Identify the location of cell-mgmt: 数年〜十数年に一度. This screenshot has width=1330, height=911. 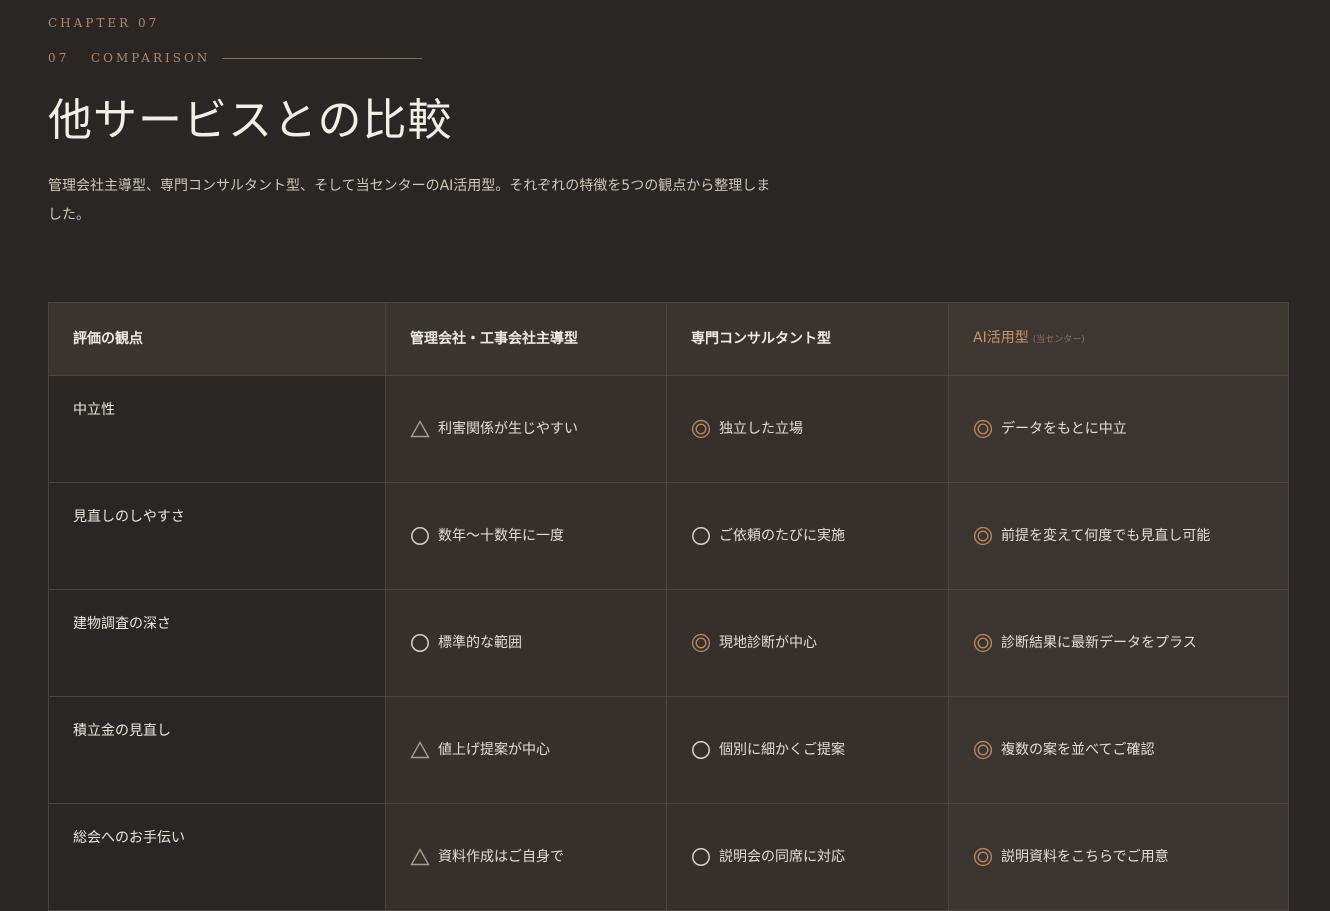
(526, 536).